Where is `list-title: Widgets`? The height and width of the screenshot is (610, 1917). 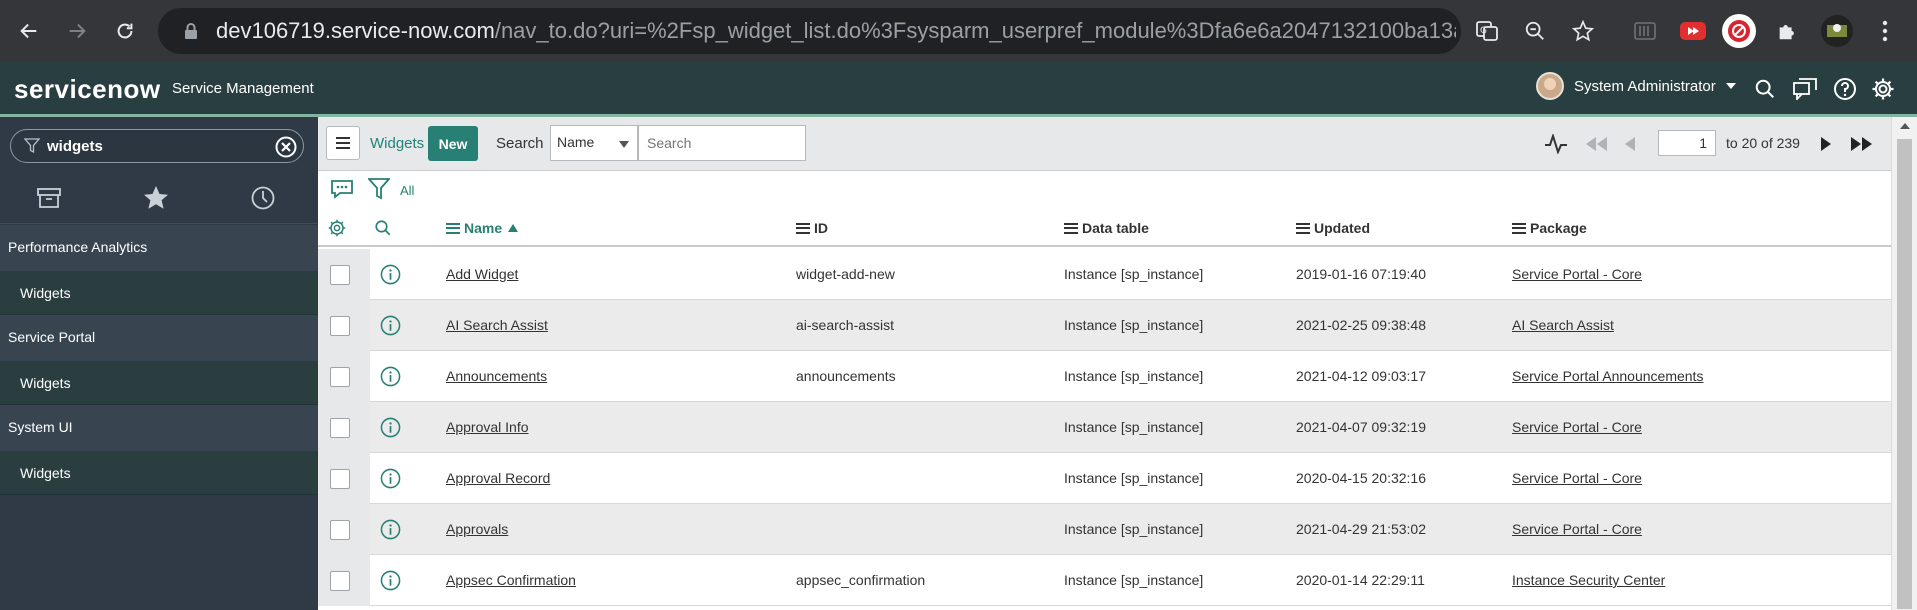
list-title: Widgets is located at coordinates (397, 143).